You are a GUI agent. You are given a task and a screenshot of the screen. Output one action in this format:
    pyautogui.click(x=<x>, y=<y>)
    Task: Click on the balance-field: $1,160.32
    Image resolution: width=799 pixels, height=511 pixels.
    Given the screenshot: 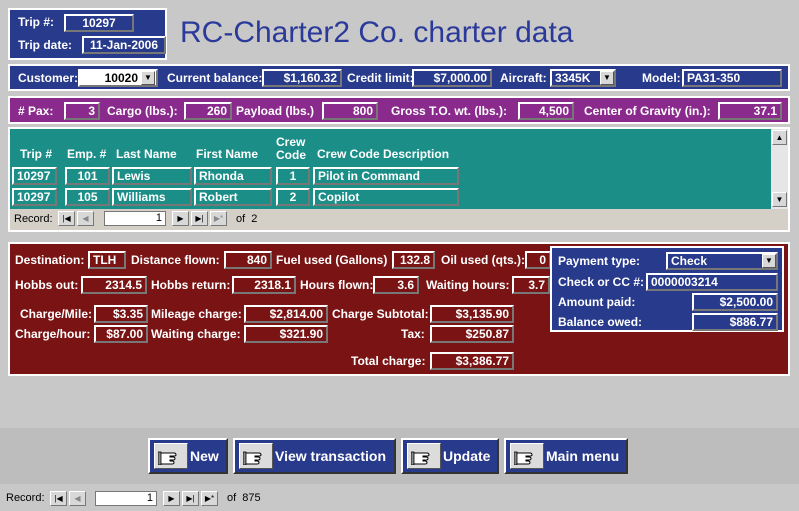 What is the action you would take?
    pyautogui.click(x=302, y=78)
    